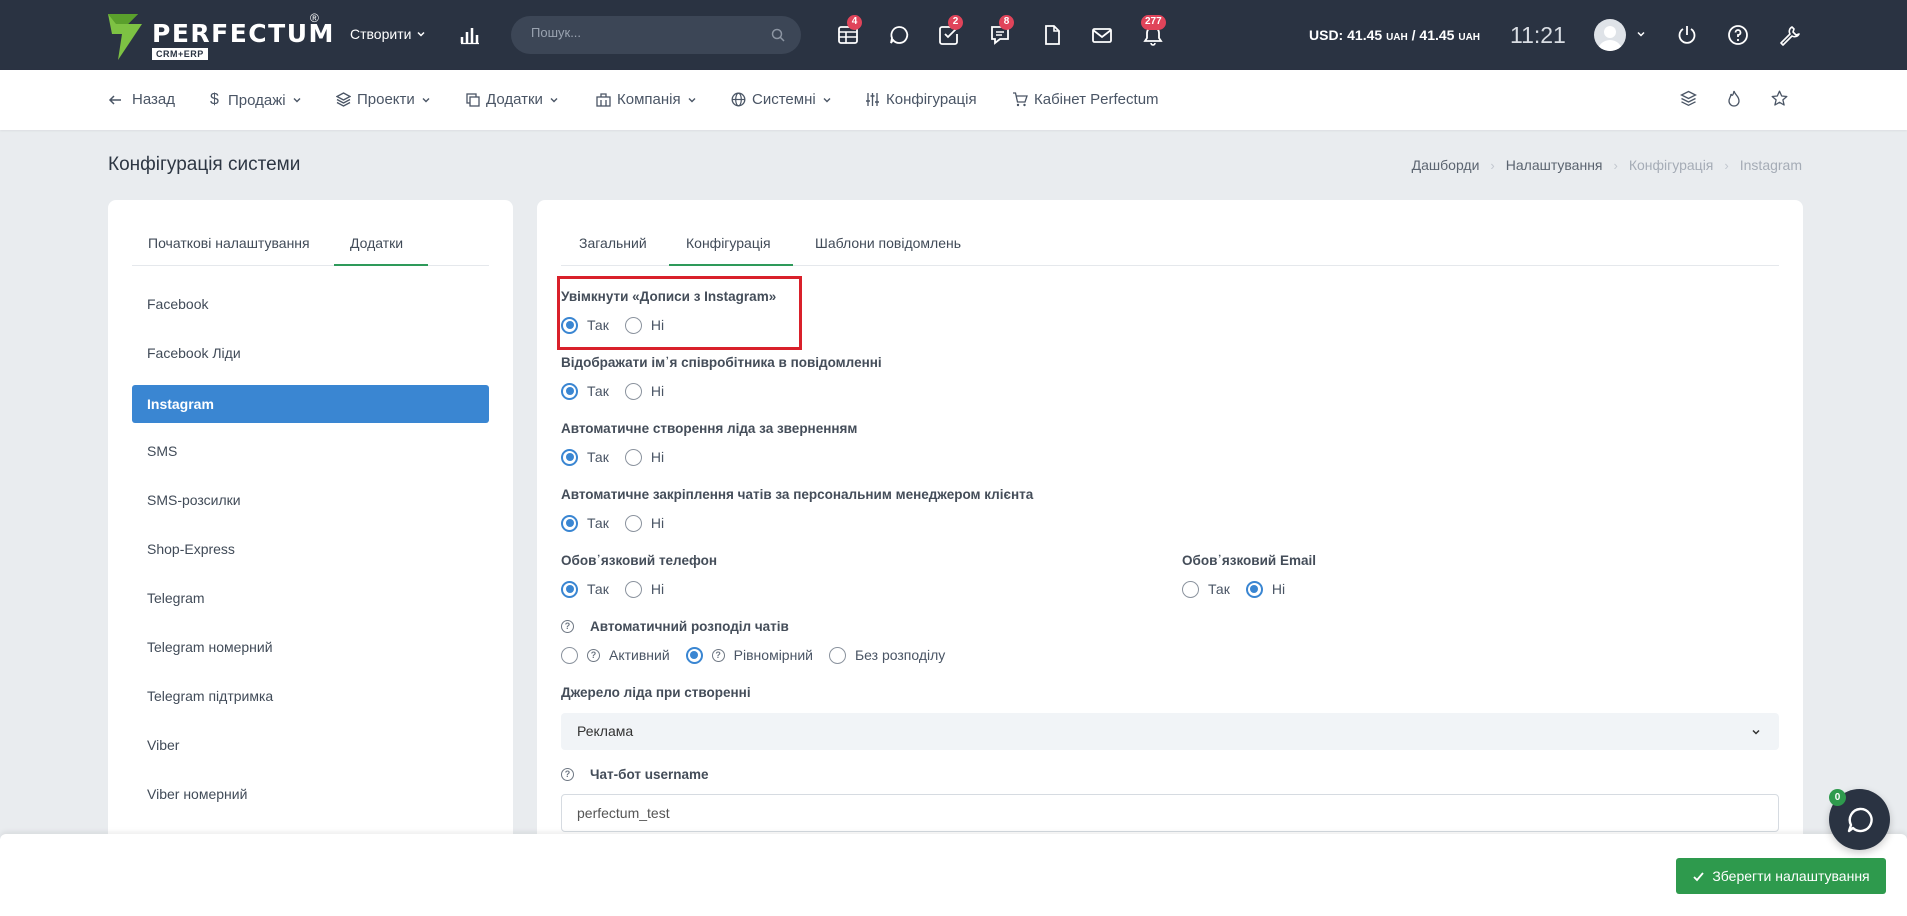 The height and width of the screenshot is (916, 1907). Describe the element at coordinates (1779, 98) in the screenshot. I see `star-icon` at that location.